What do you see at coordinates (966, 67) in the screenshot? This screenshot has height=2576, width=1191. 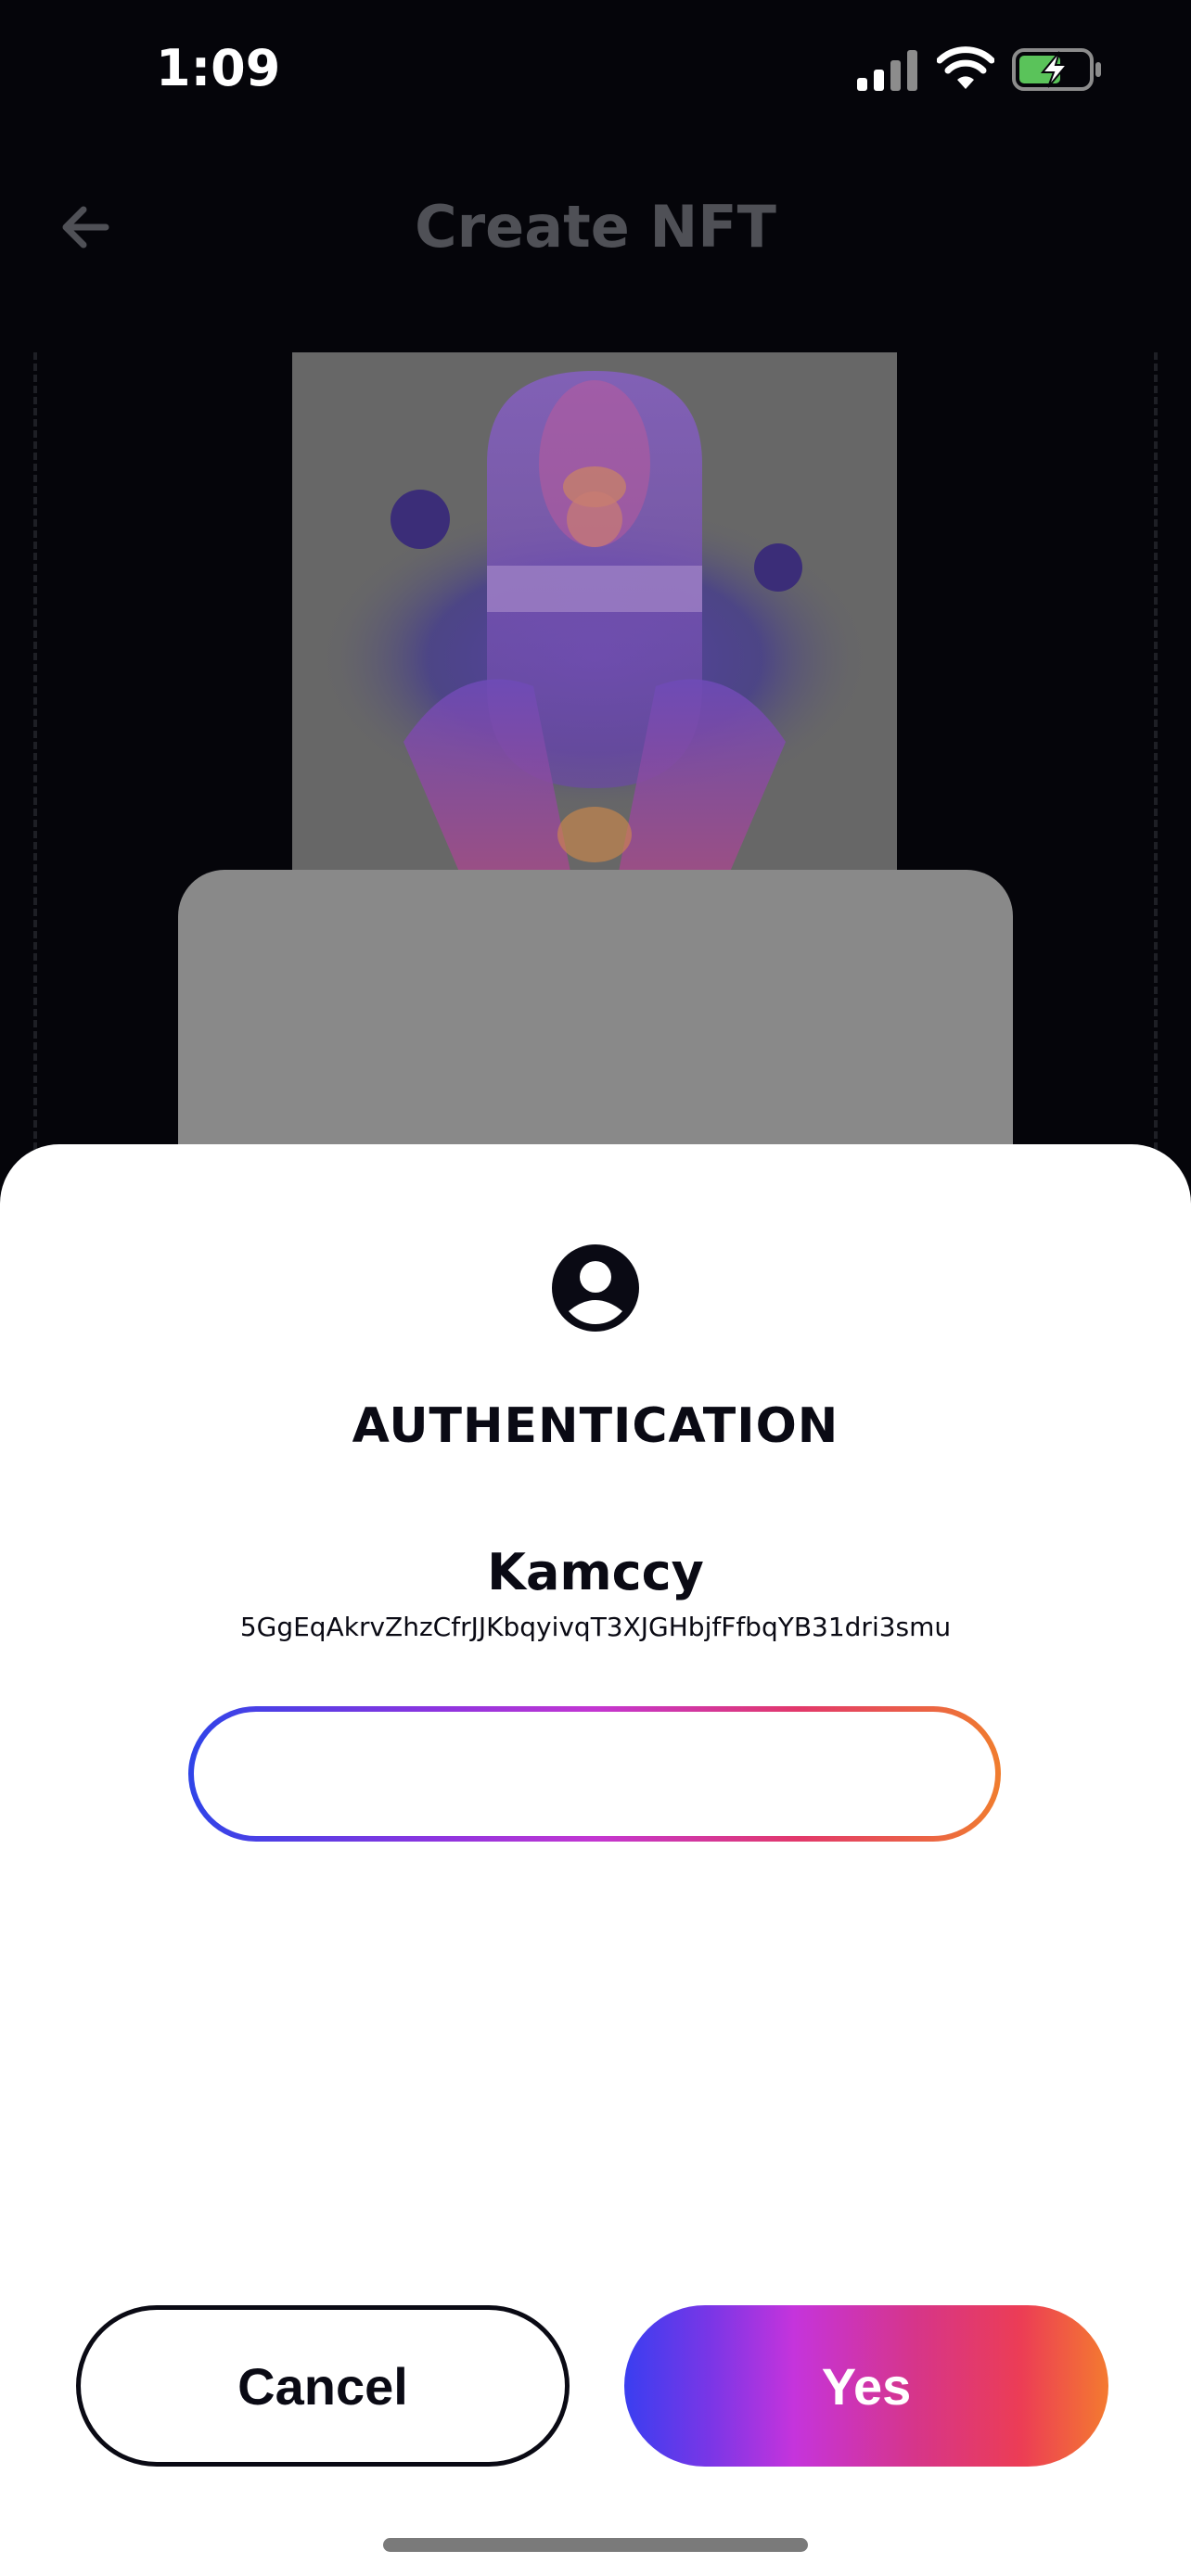 I see `wifi-icon` at bounding box center [966, 67].